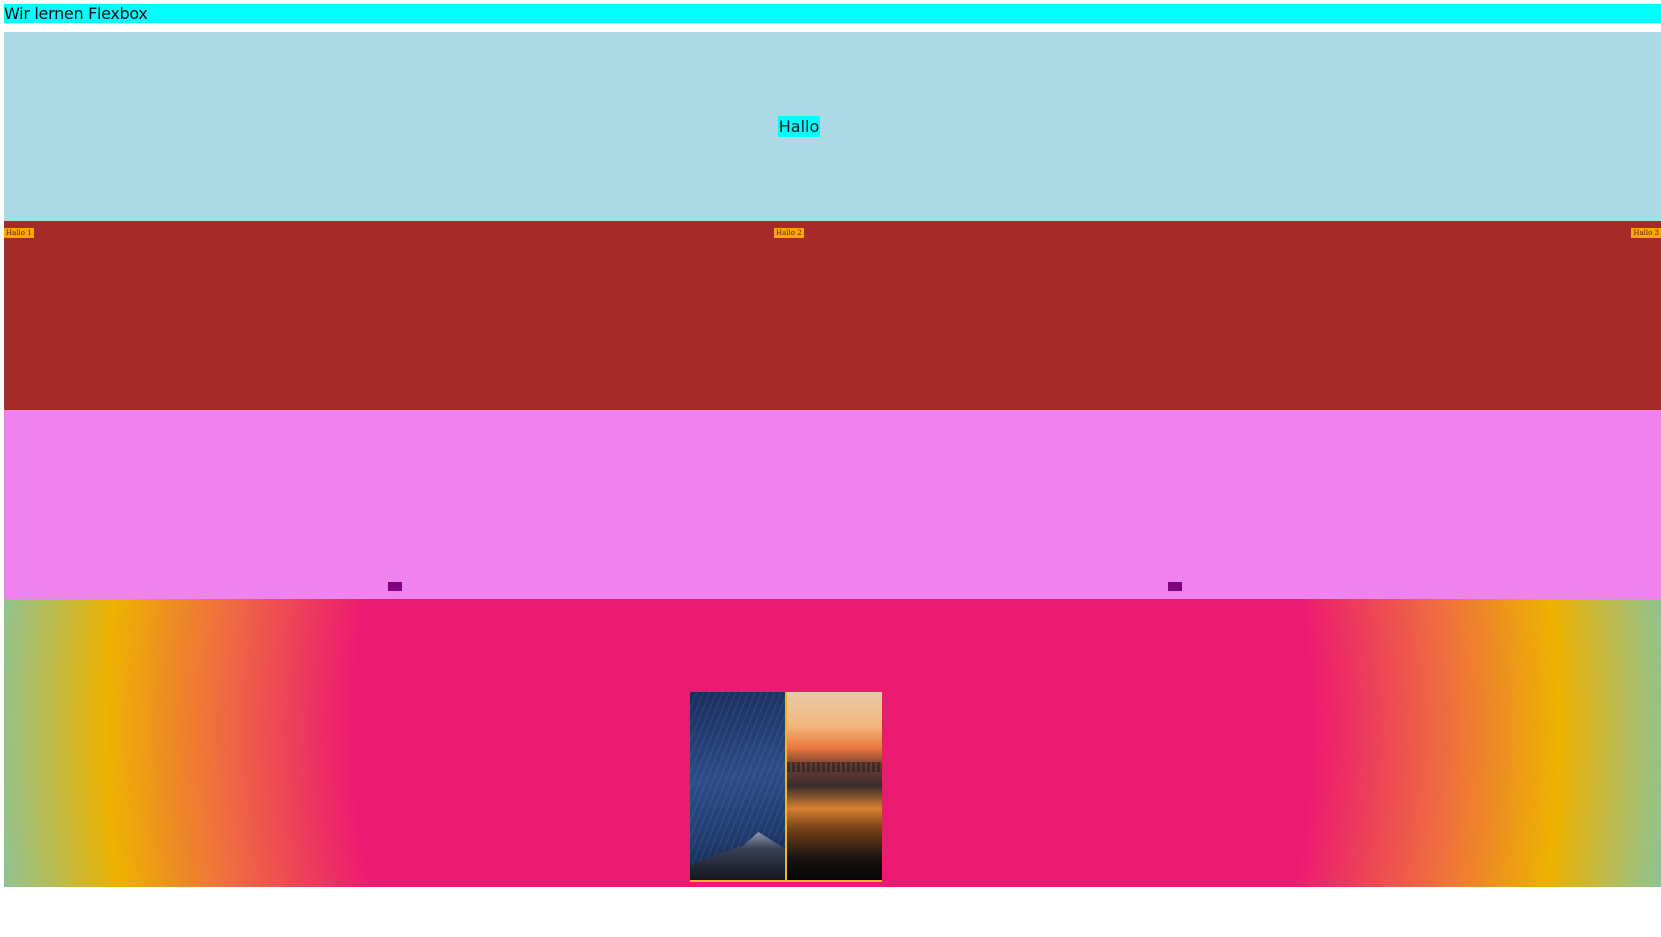 The height and width of the screenshot is (937, 1661). I want to click on hello-tag-2: Hallo 2, so click(789, 233).